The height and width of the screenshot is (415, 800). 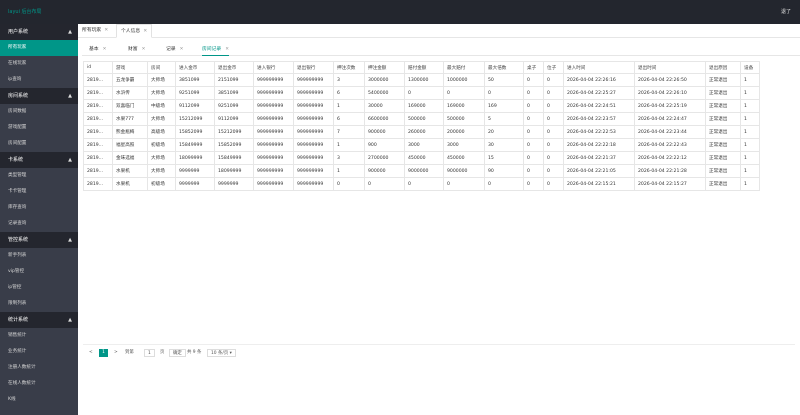 What do you see at coordinates (384, 106) in the screenshot?
I see `table-cell: 30000` at bounding box center [384, 106].